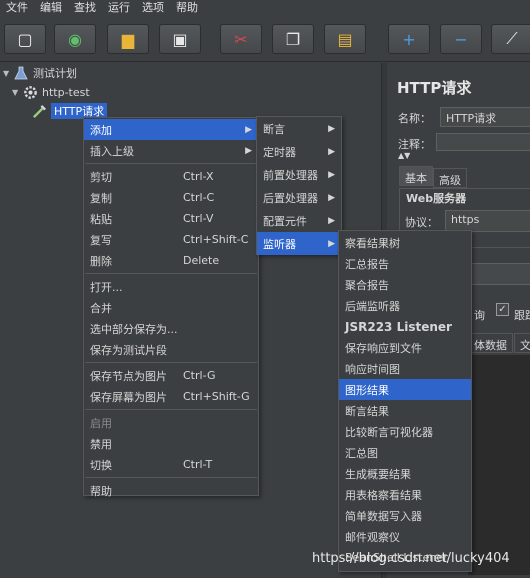 Image resolution: width=530 pixels, height=578 pixels. Describe the element at coordinates (416, 176) in the screenshot. I see `tab-basic: 基本` at that location.